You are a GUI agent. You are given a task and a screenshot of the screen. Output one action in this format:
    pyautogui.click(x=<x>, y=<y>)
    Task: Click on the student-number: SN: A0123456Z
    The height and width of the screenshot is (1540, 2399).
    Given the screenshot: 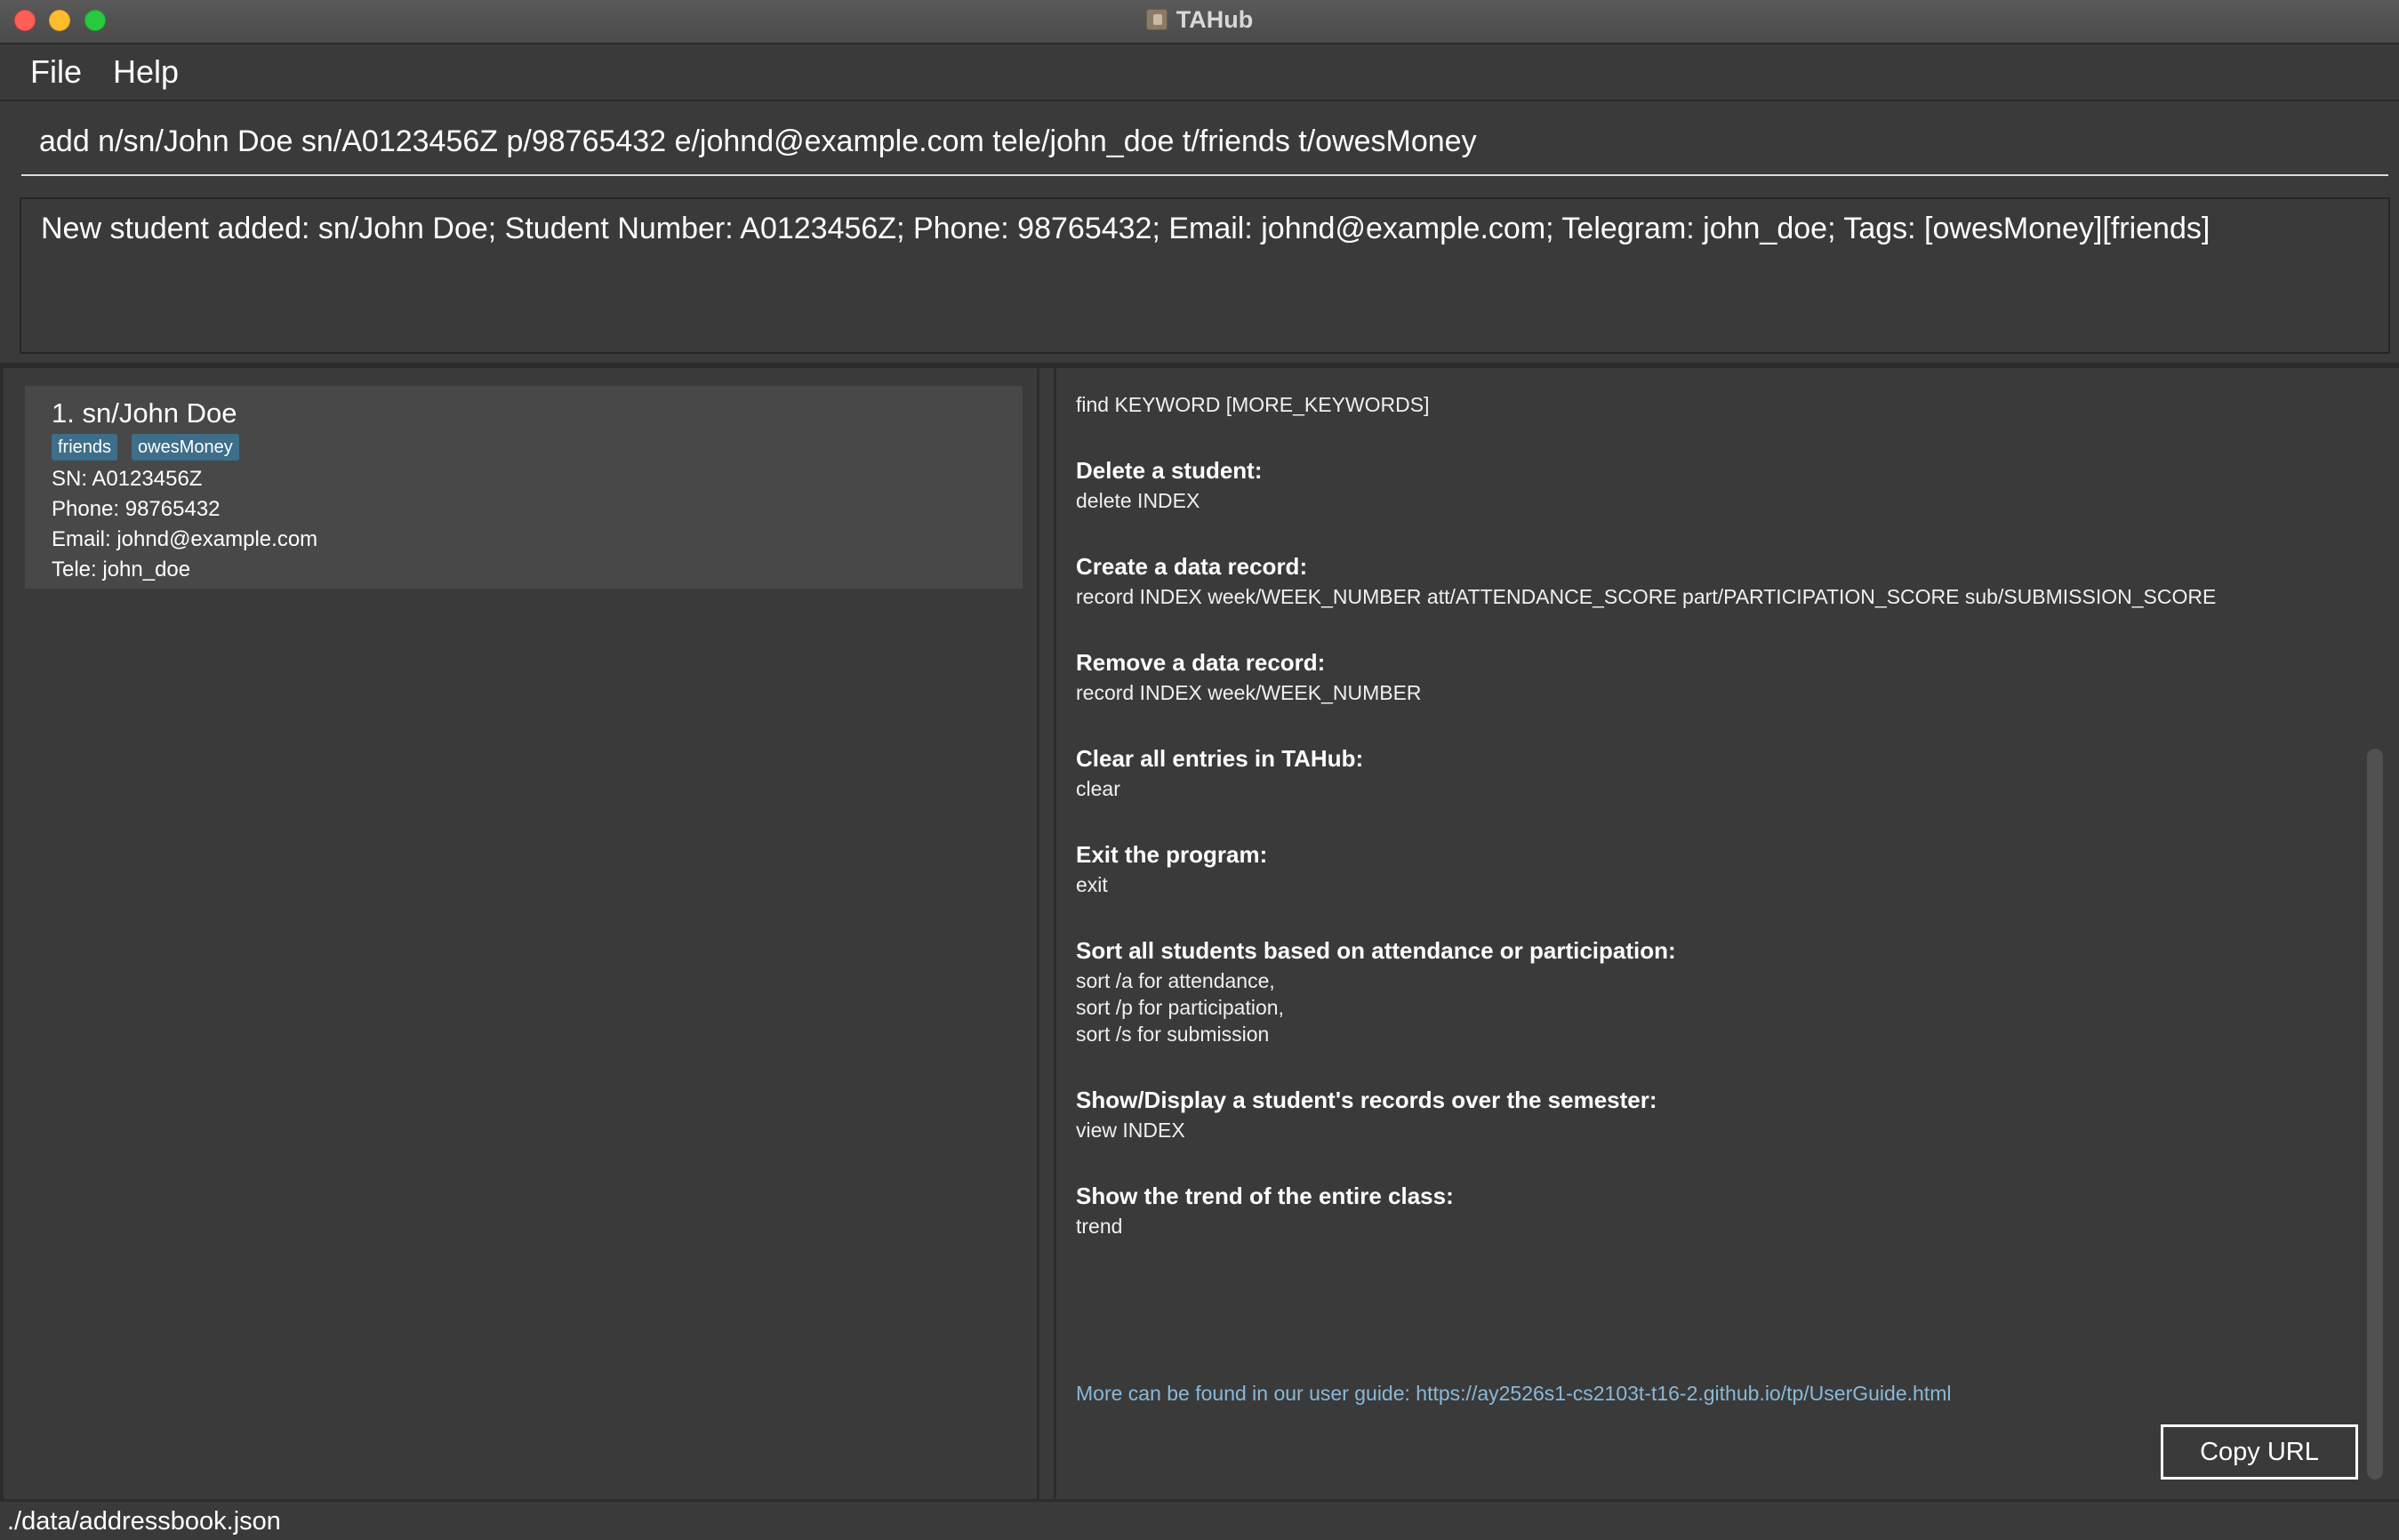 What is the action you would take?
    pyautogui.click(x=128, y=479)
    